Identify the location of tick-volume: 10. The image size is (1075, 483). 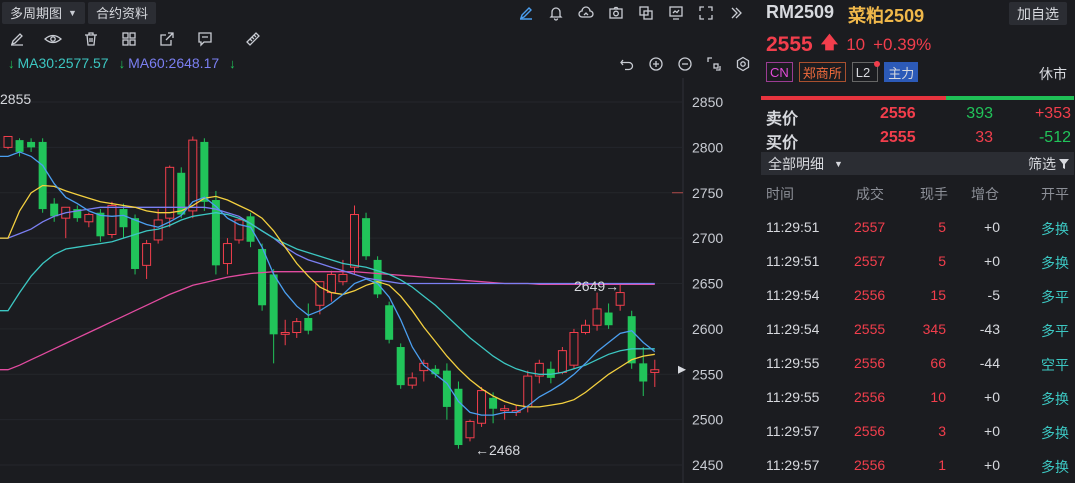
(938, 397).